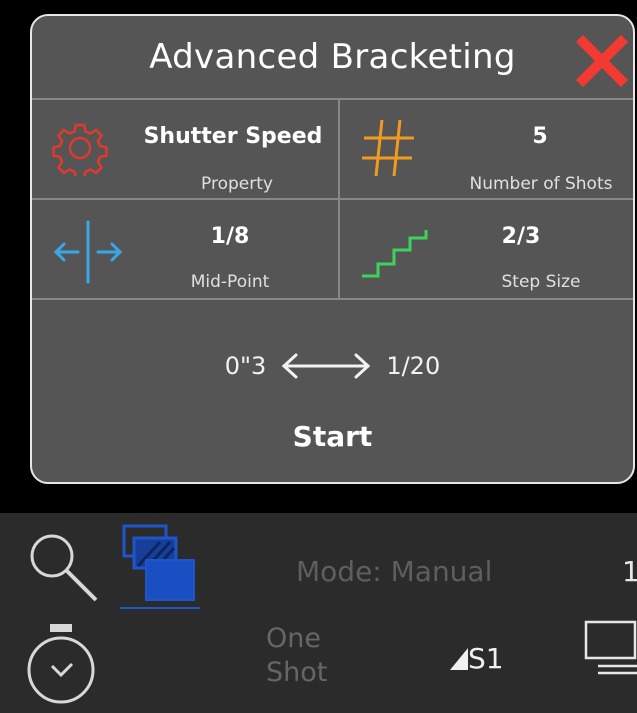  What do you see at coordinates (394, 571) in the screenshot?
I see `mode-label: Mode: Manual` at bounding box center [394, 571].